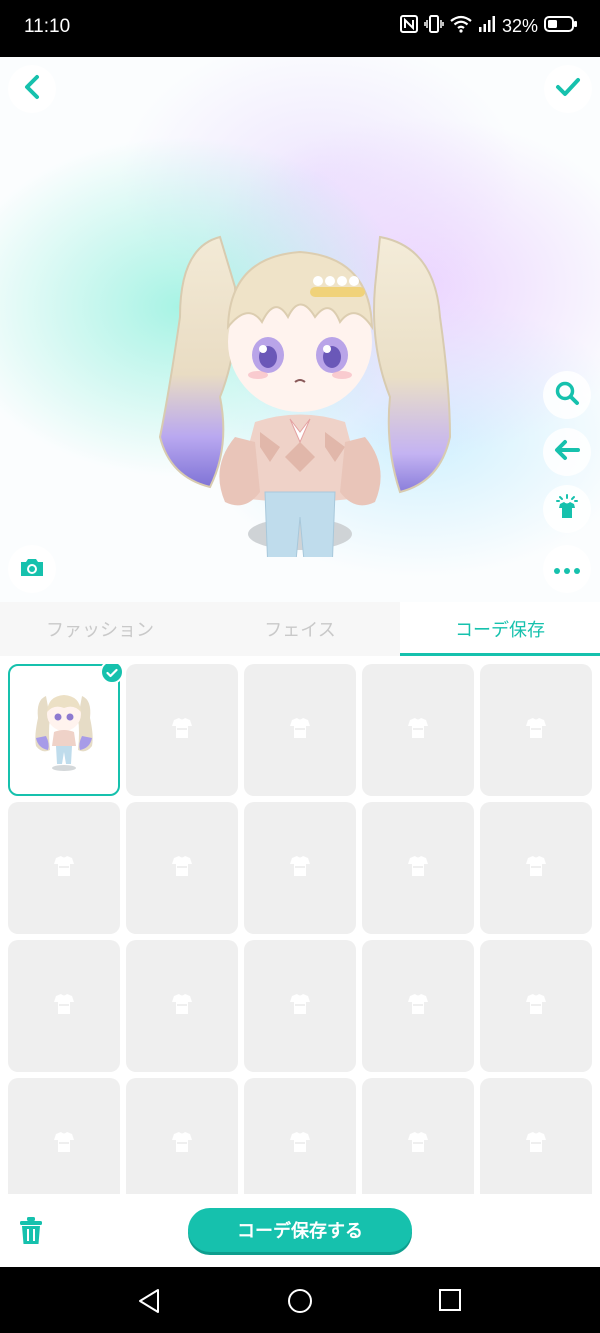  I want to click on wardrobe-button, so click(567, 509).